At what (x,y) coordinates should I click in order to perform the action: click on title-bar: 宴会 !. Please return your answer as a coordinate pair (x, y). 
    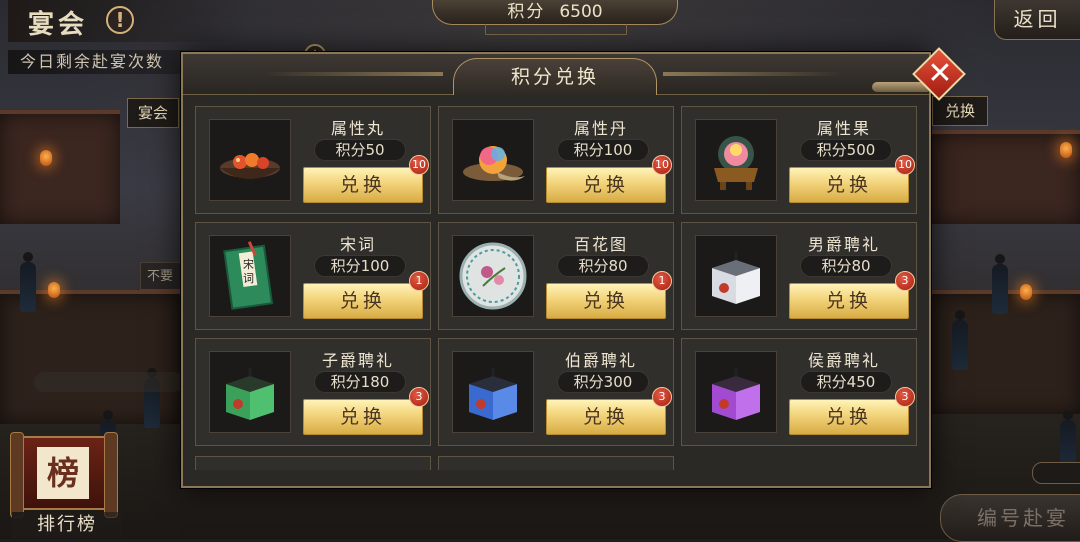
    Looking at the image, I should click on (128, 21).